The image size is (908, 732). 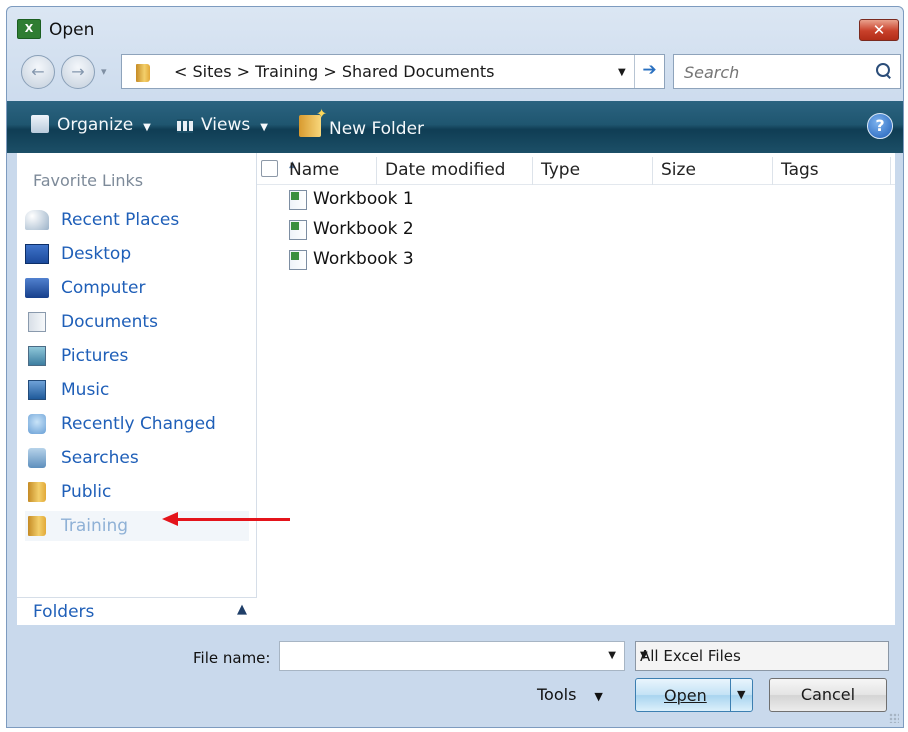 I want to click on new-folder-button: New Folder, so click(x=362, y=123).